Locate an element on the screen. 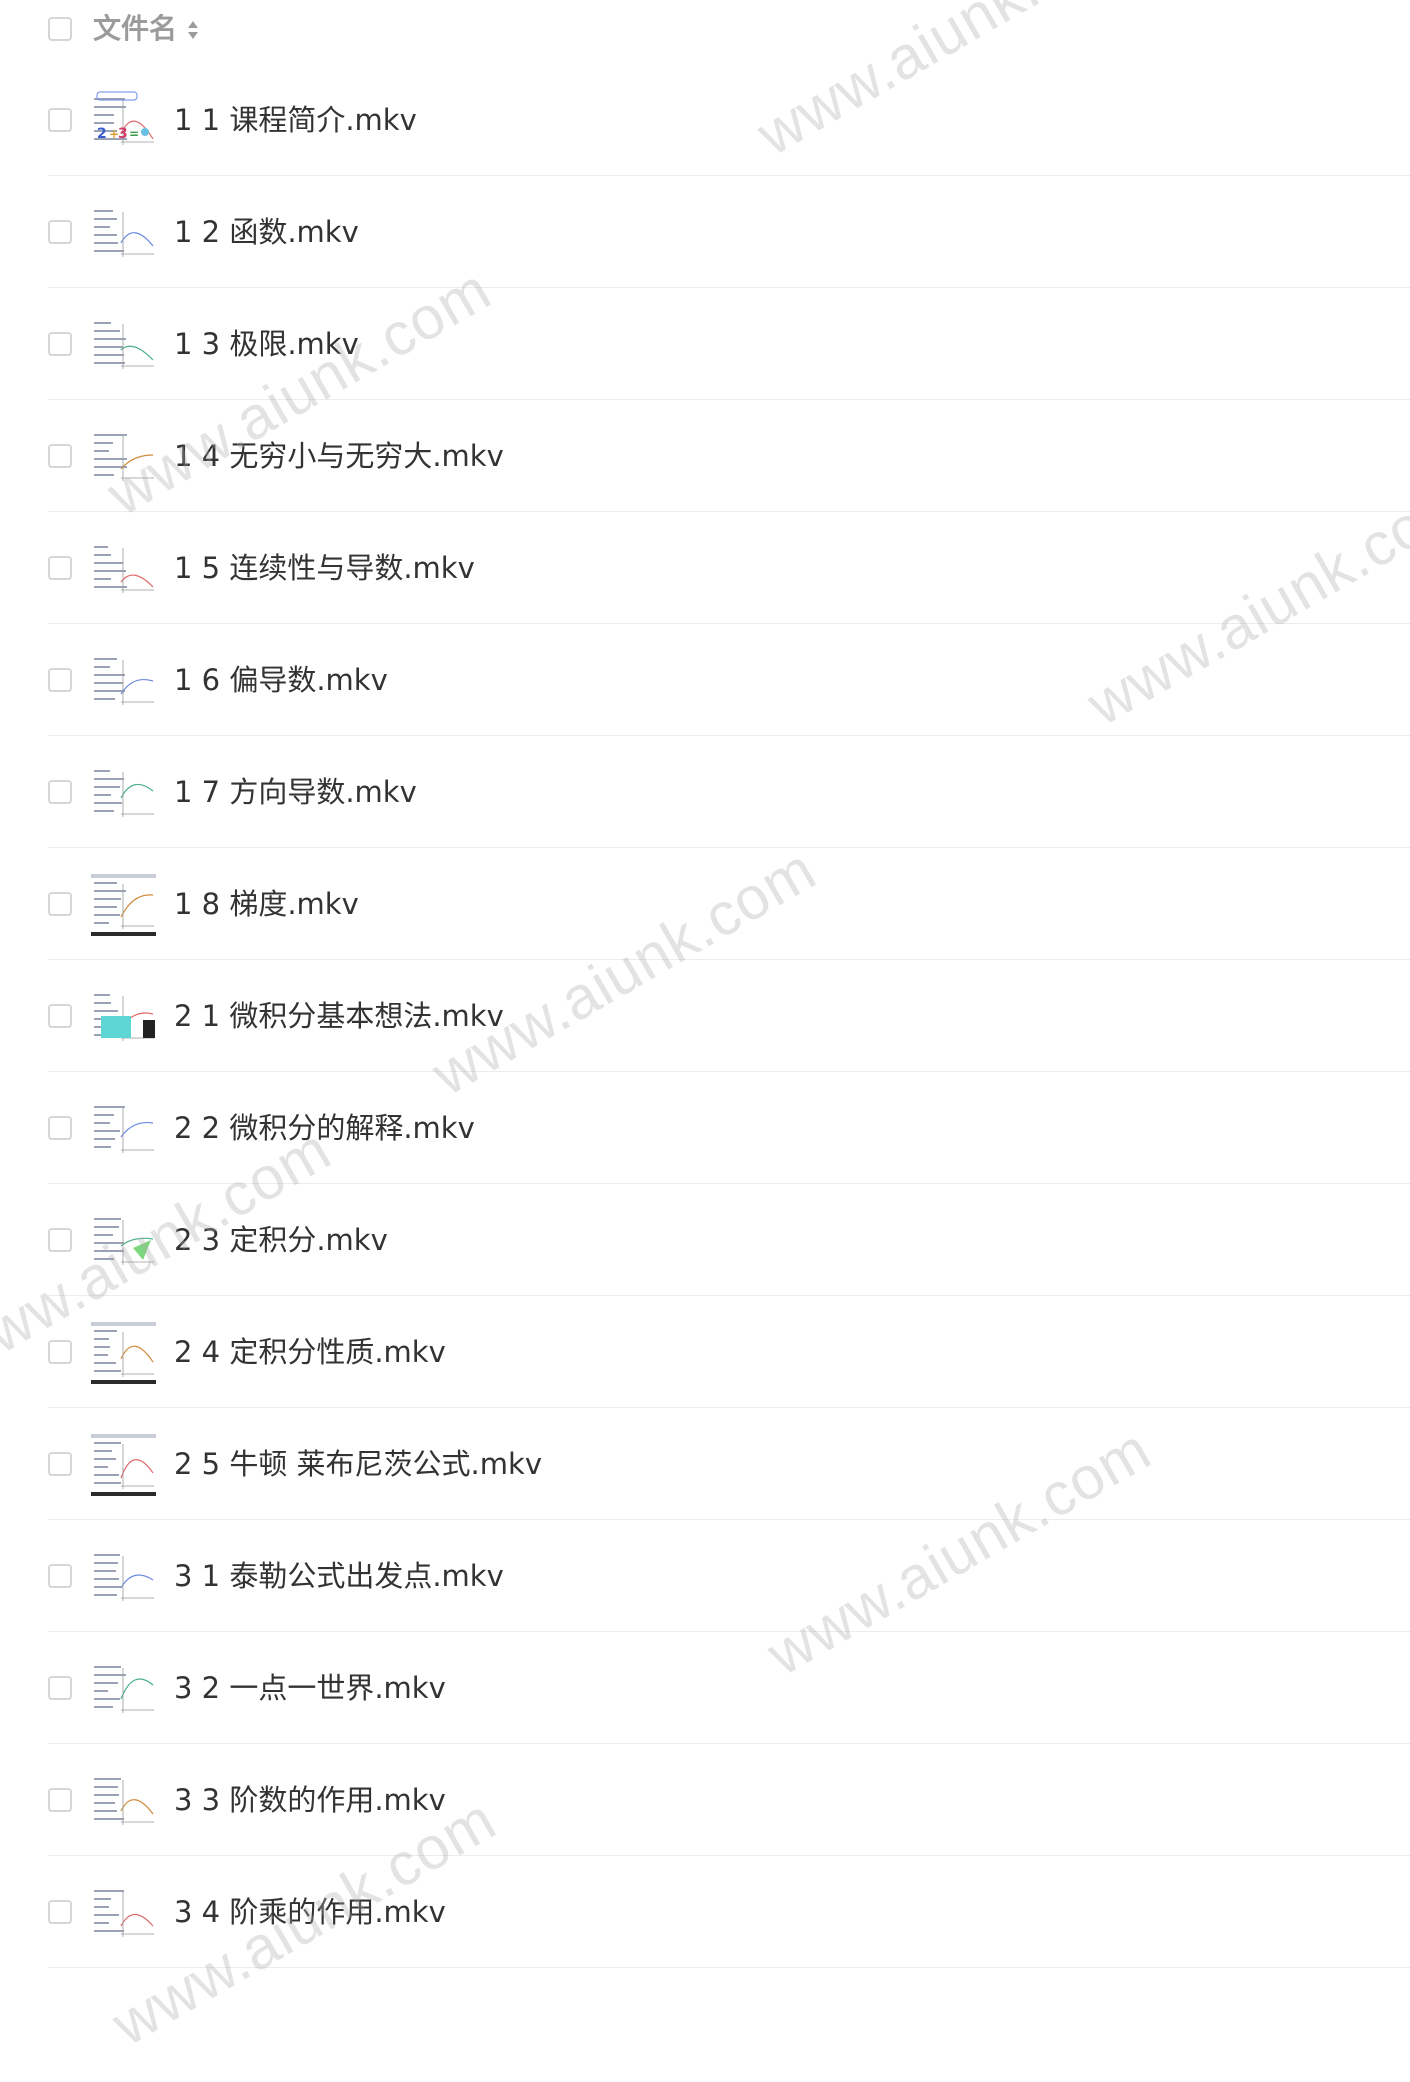  file-row: 1 5 连续性与导数.mkv is located at coordinates (705, 568).